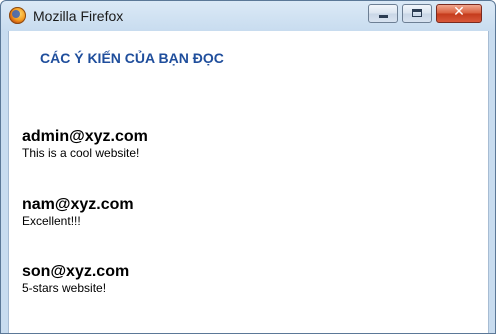 This screenshot has height=334, width=496. What do you see at coordinates (78, 16) in the screenshot?
I see `window-title: Mozilla Firefox` at bounding box center [78, 16].